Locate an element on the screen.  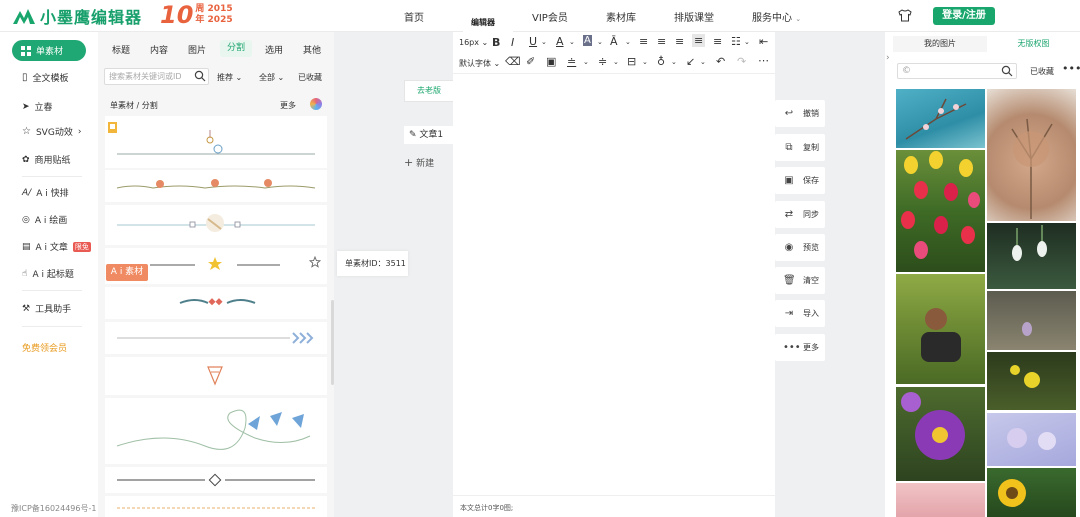
free-vip-link: 免费领会员 is located at coordinates (44, 347).